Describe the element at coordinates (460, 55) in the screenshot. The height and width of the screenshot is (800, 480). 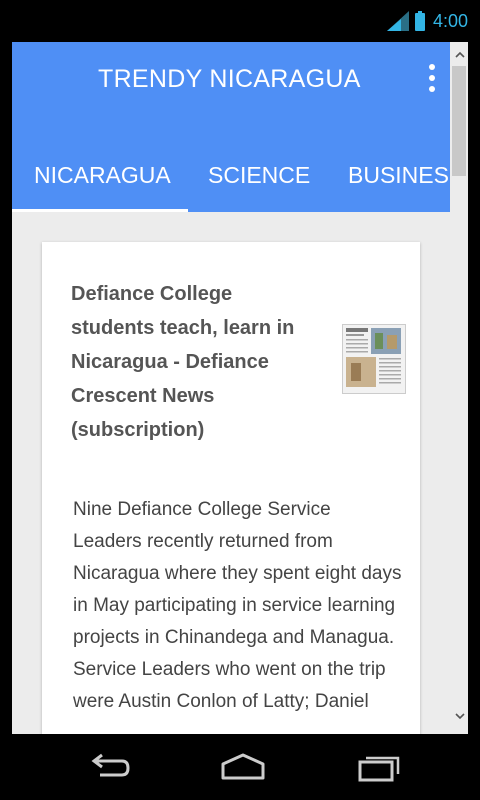
I see `scroll-up-icon` at that location.